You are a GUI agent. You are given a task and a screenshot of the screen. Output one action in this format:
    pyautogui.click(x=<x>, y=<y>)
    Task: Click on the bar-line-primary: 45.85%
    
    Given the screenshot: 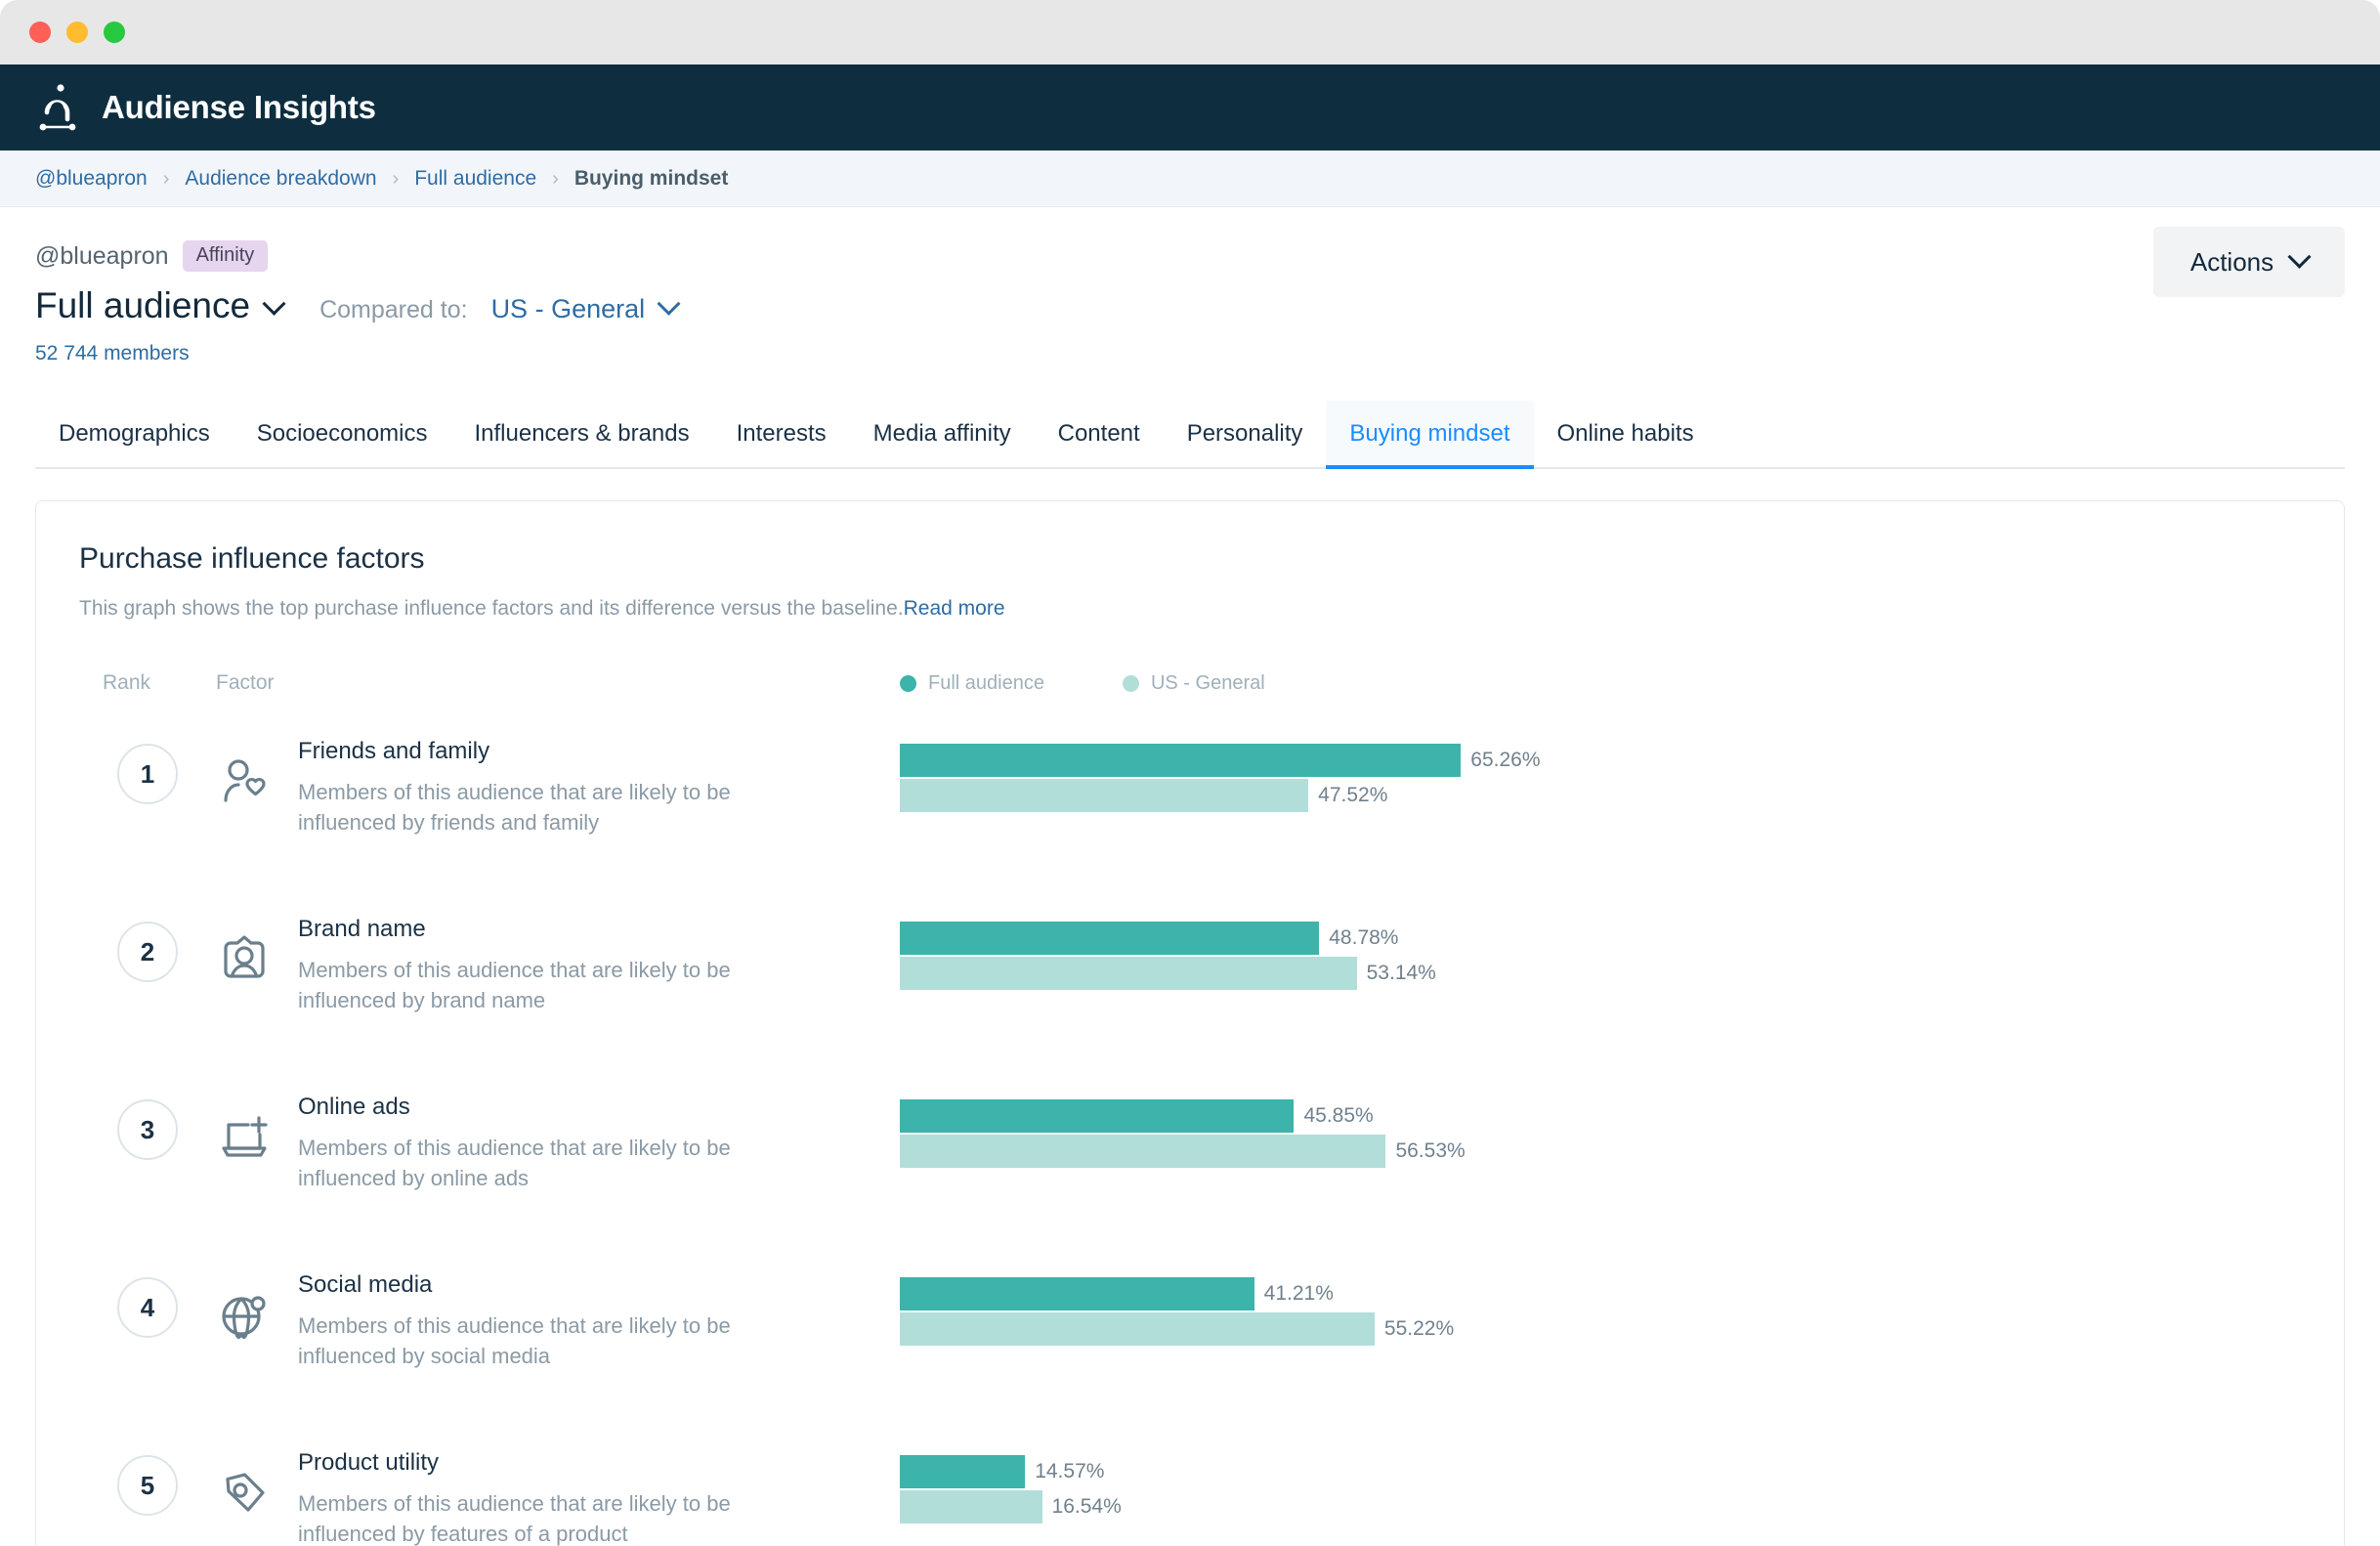 What is the action you would take?
    pyautogui.click(x=1600, y=1116)
    